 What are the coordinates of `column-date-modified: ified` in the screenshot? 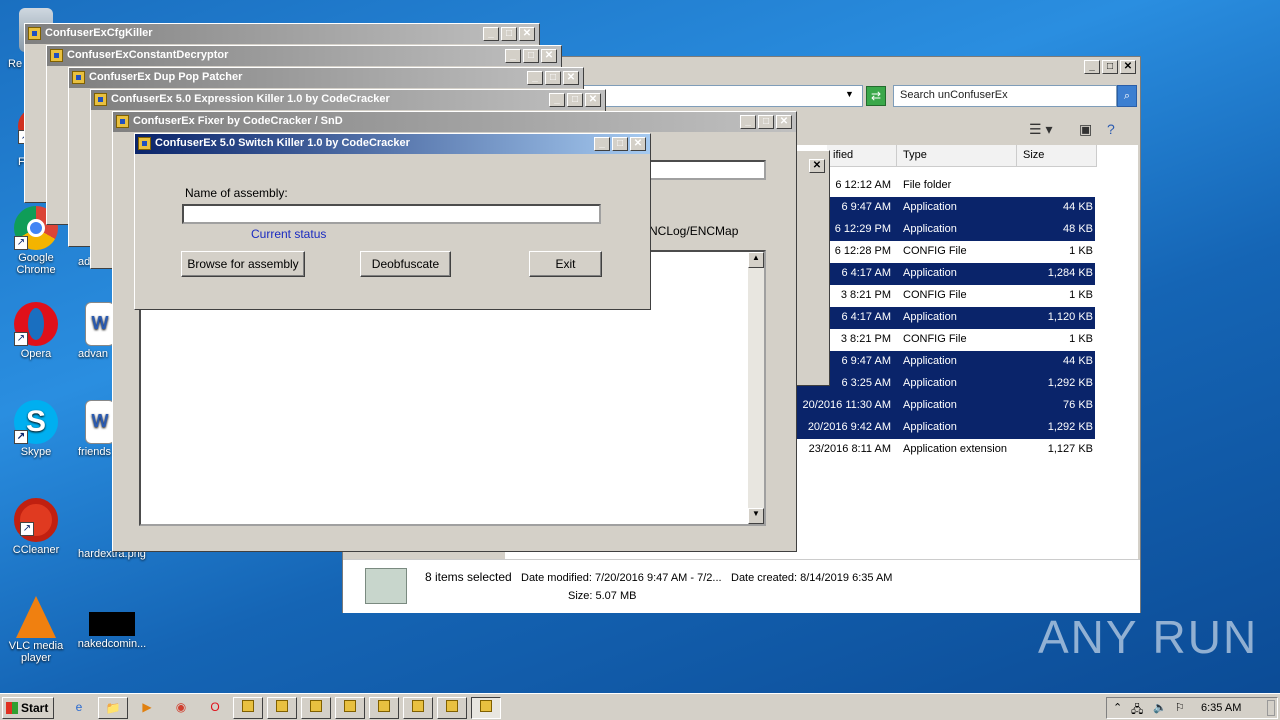 It's located at (862, 156).